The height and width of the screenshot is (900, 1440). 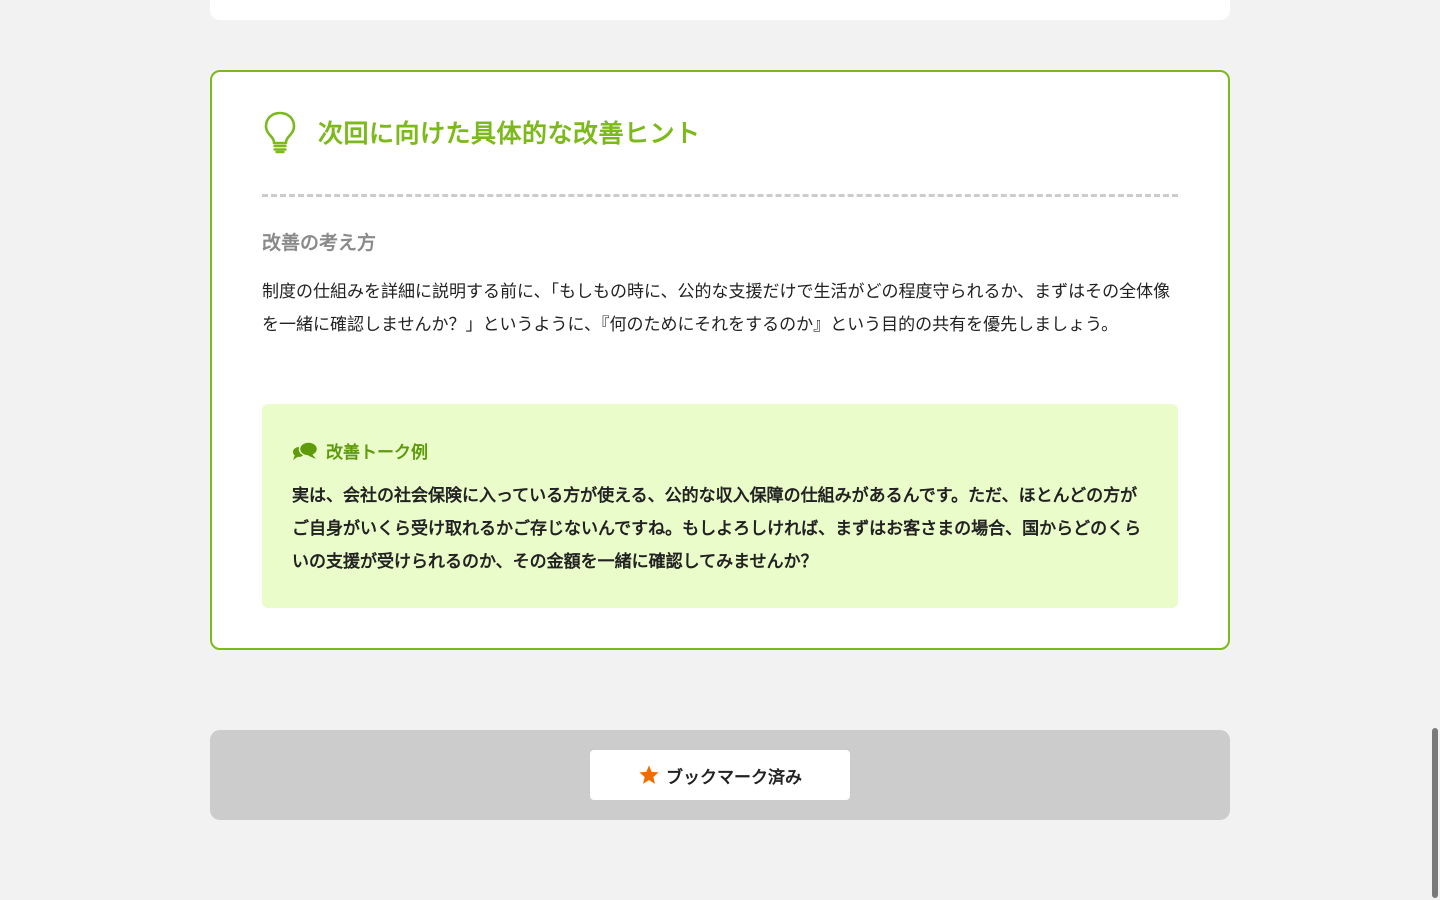 What do you see at coordinates (377, 453) in the screenshot?
I see `talk-example-label: 改善トーク例` at bounding box center [377, 453].